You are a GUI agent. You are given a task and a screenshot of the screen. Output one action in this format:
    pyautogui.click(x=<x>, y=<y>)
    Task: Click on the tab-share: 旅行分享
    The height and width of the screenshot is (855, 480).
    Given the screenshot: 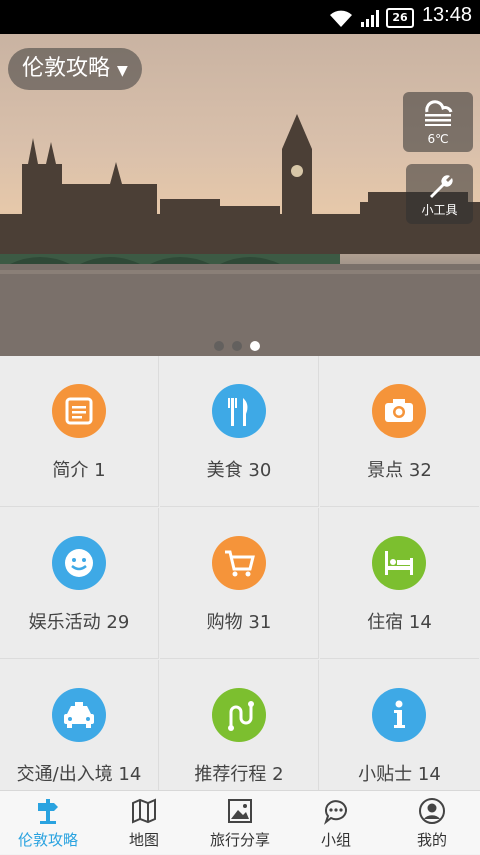 What is the action you would take?
    pyautogui.click(x=240, y=823)
    